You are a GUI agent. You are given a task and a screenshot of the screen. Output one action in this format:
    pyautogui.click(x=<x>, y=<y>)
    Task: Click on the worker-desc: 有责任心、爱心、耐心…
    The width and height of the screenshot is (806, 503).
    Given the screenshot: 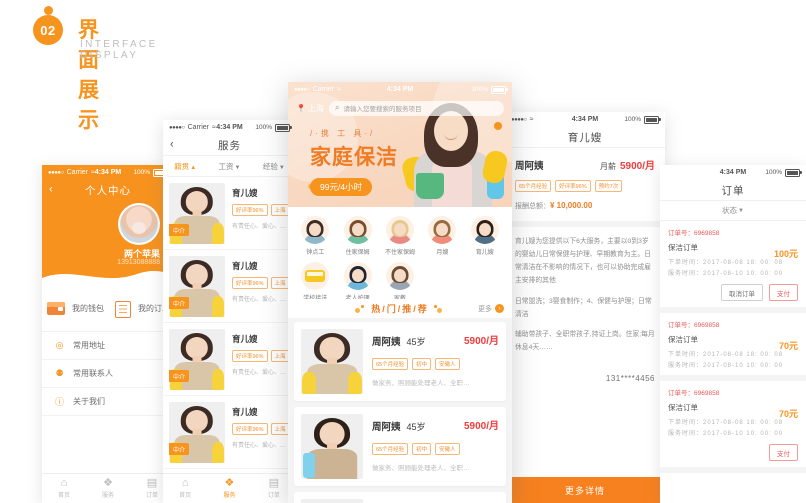 What is the action you would take?
    pyautogui.click(x=261, y=446)
    